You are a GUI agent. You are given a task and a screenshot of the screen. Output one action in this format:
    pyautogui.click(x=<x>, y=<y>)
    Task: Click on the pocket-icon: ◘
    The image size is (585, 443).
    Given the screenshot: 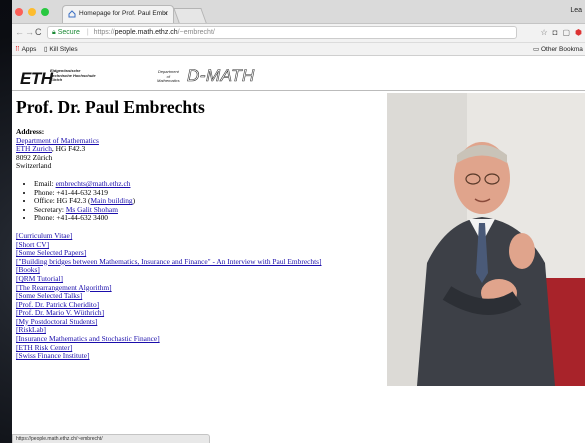 What is the action you would take?
    pyautogui.click(x=555, y=32)
    